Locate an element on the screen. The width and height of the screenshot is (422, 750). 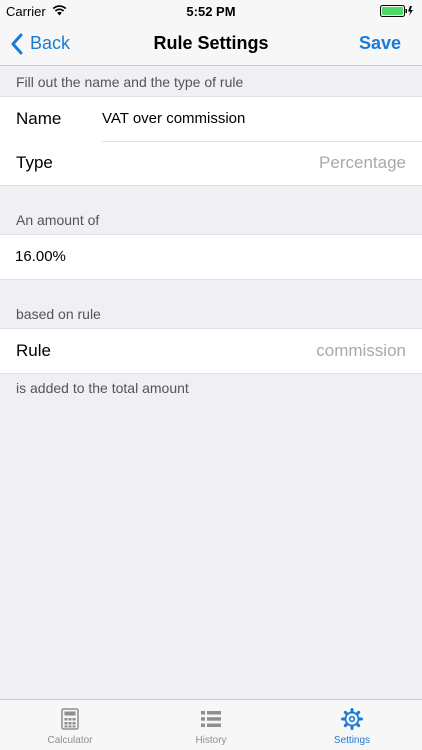
gear-icon is located at coordinates (352, 719).